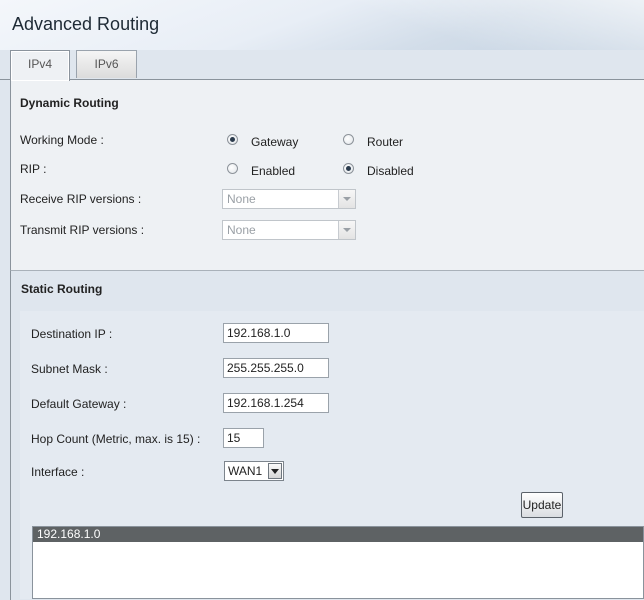 The width and height of the screenshot is (644, 600). What do you see at coordinates (106, 64) in the screenshot?
I see `tab-ipv6: IPv6` at bounding box center [106, 64].